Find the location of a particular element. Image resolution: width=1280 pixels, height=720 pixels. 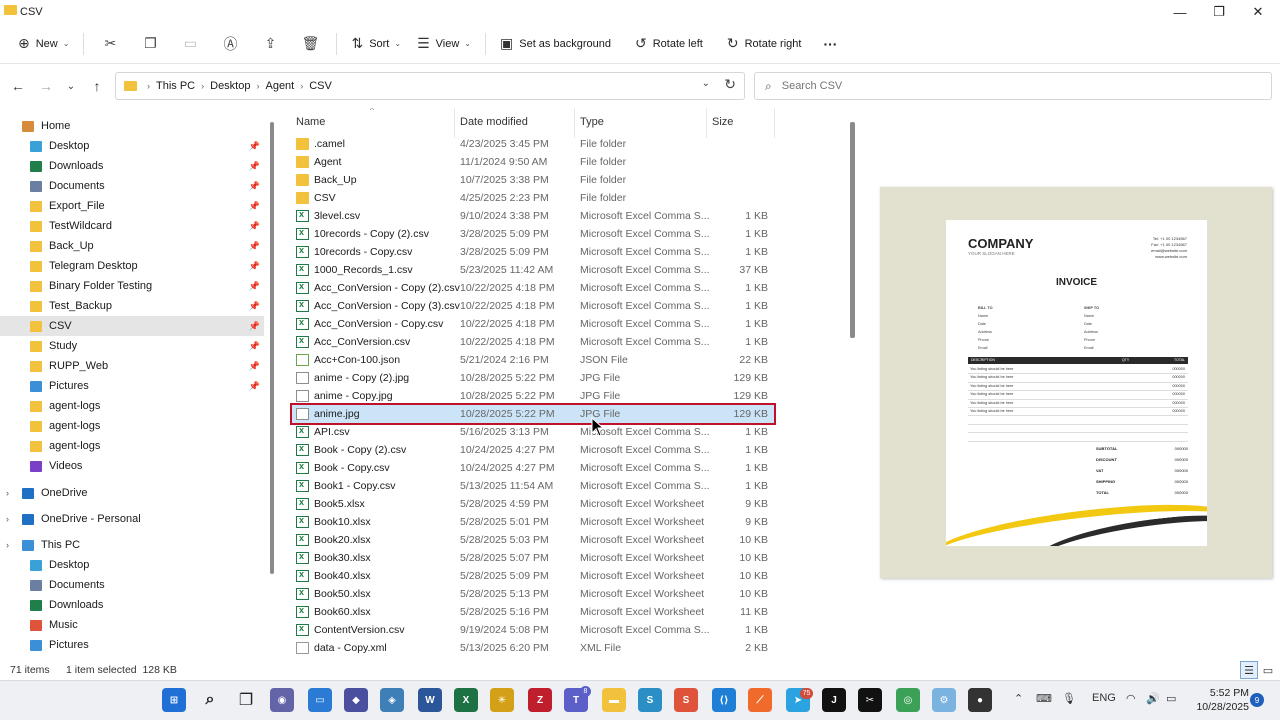

set-background-button: ▣ Set as background is located at coordinates (555, 44).